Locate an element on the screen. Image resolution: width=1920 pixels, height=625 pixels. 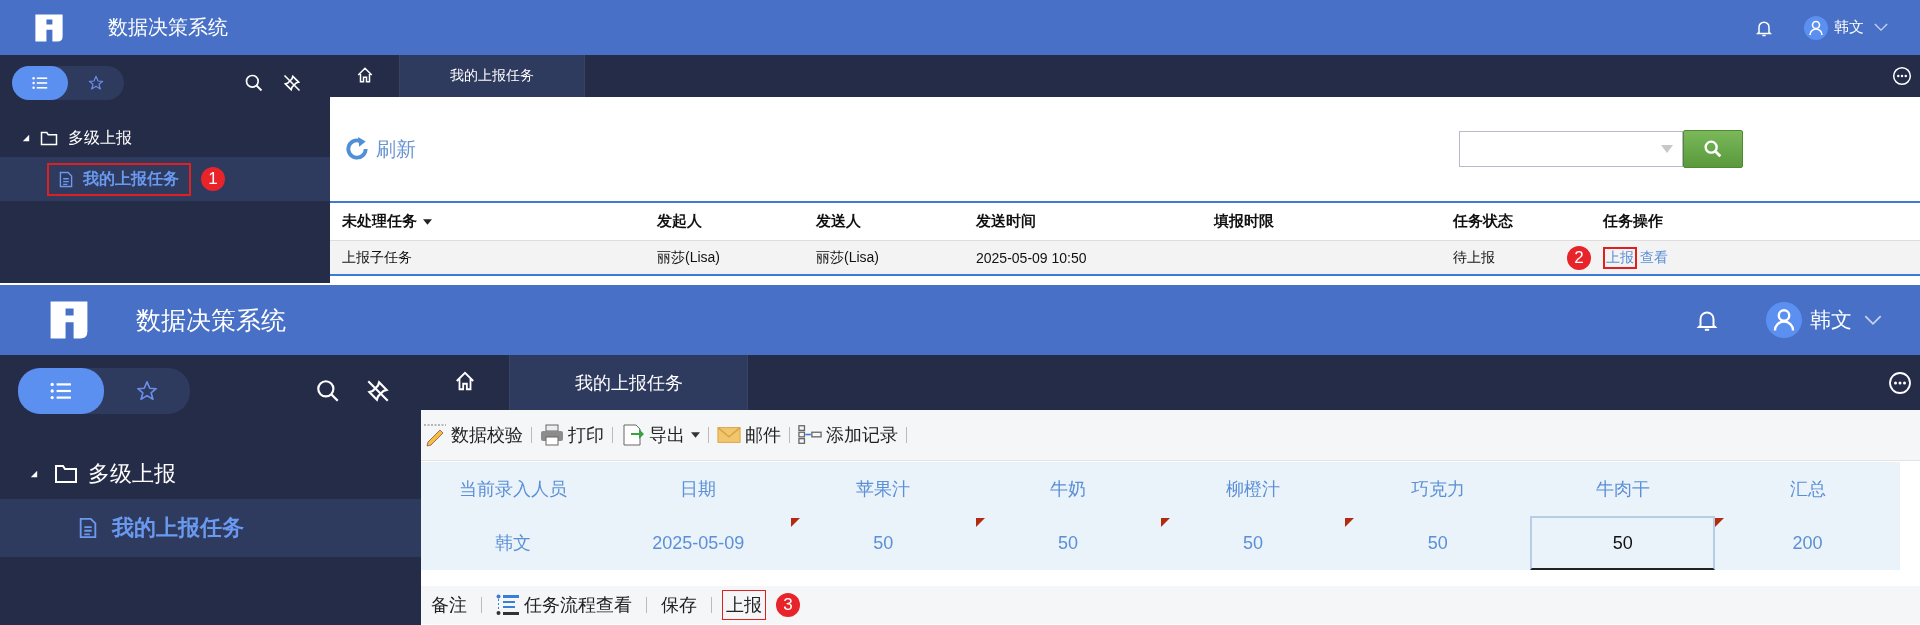
table-cell: 2025-05-09 10:50 is located at coordinates (1031, 257).